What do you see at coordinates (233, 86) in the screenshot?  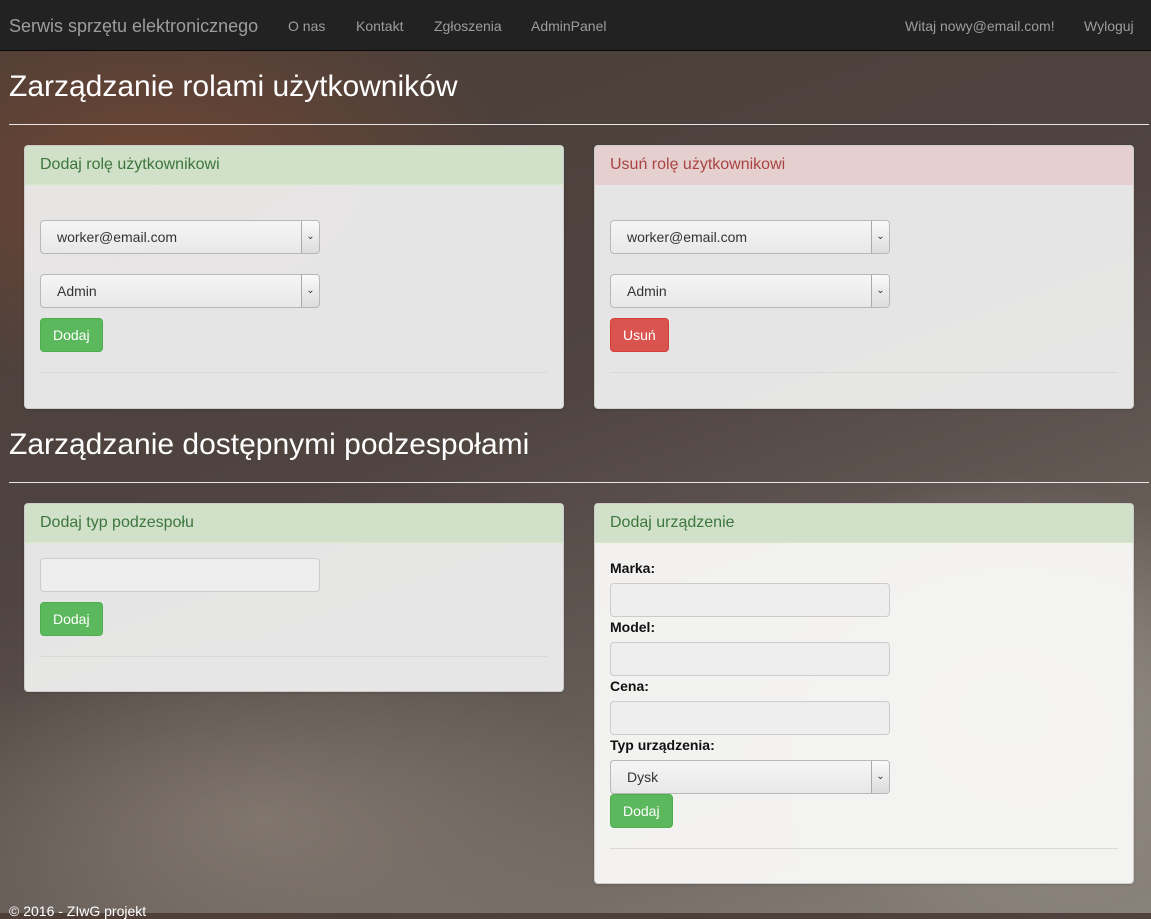 I see `roles-section-title: Zarządzanie rolami użytkowników` at bounding box center [233, 86].